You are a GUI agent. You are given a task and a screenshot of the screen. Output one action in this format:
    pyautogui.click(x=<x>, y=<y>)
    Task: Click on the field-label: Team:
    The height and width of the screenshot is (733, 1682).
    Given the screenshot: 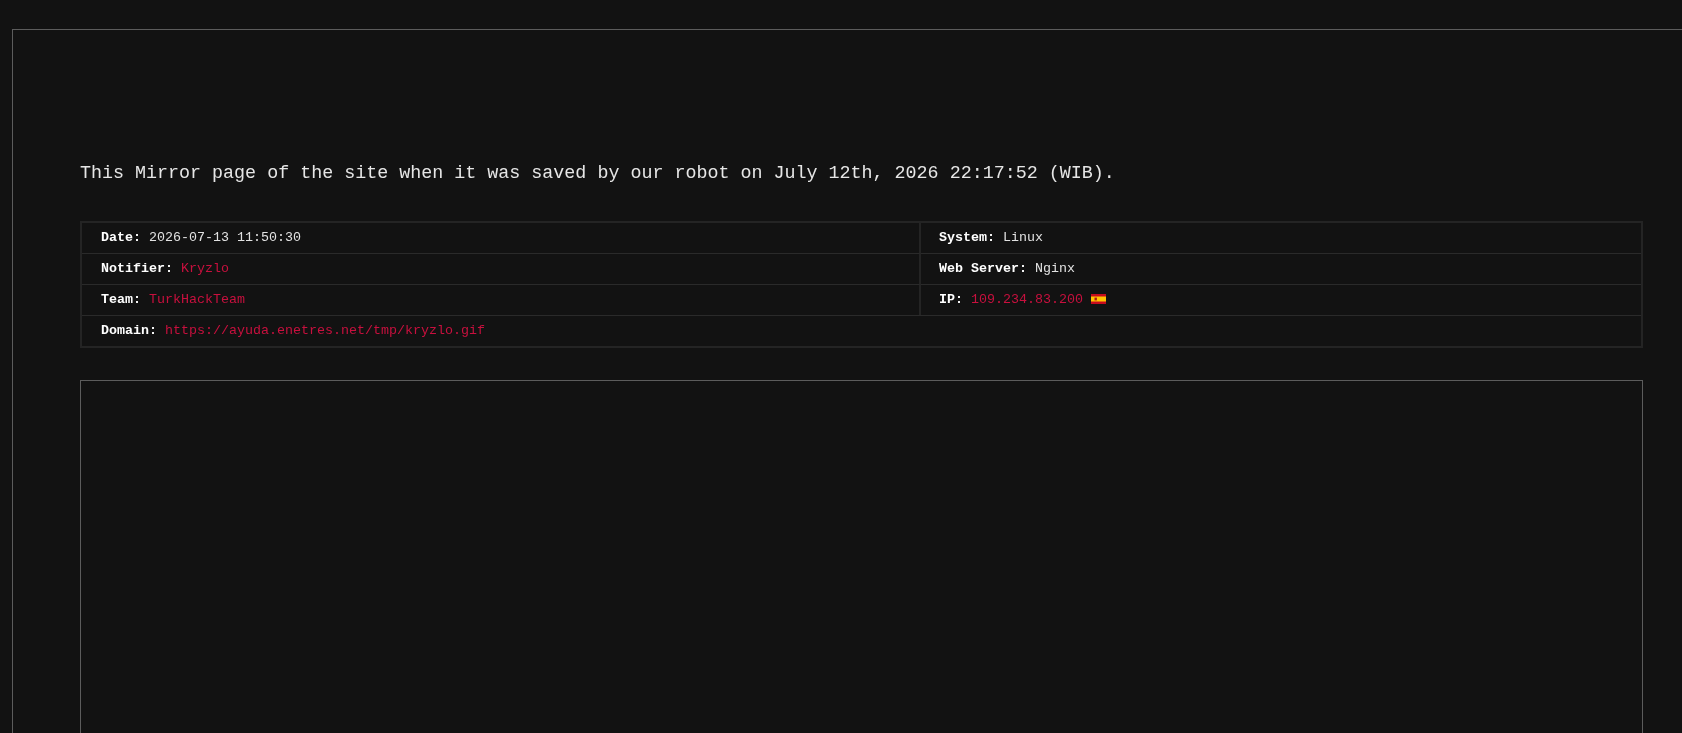 What is the action you would take?
    pyautogui.click(x=121, y=299)
    